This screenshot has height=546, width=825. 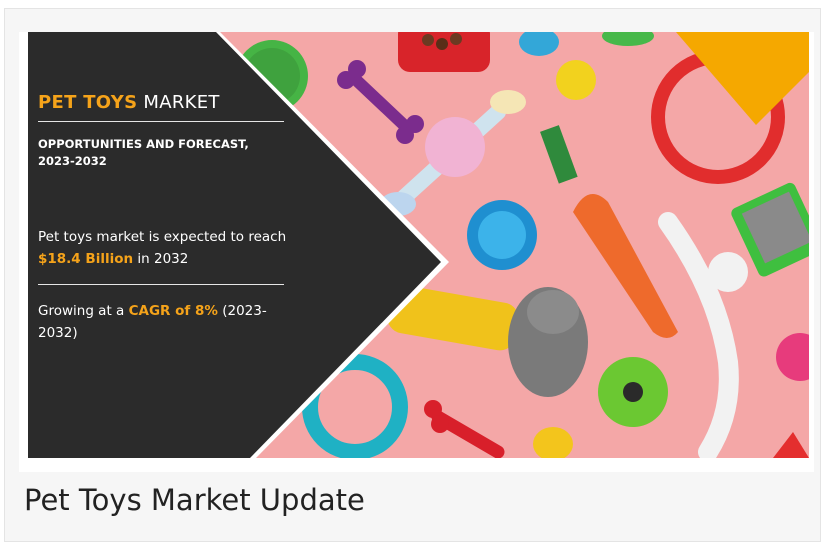 What do you see at coordinates (143, 152) in the screenshot?
I see `banner-subtitle: OPPORTUNITIES AND FORECAST, 2023-2032` at bounding box center [143, 152].